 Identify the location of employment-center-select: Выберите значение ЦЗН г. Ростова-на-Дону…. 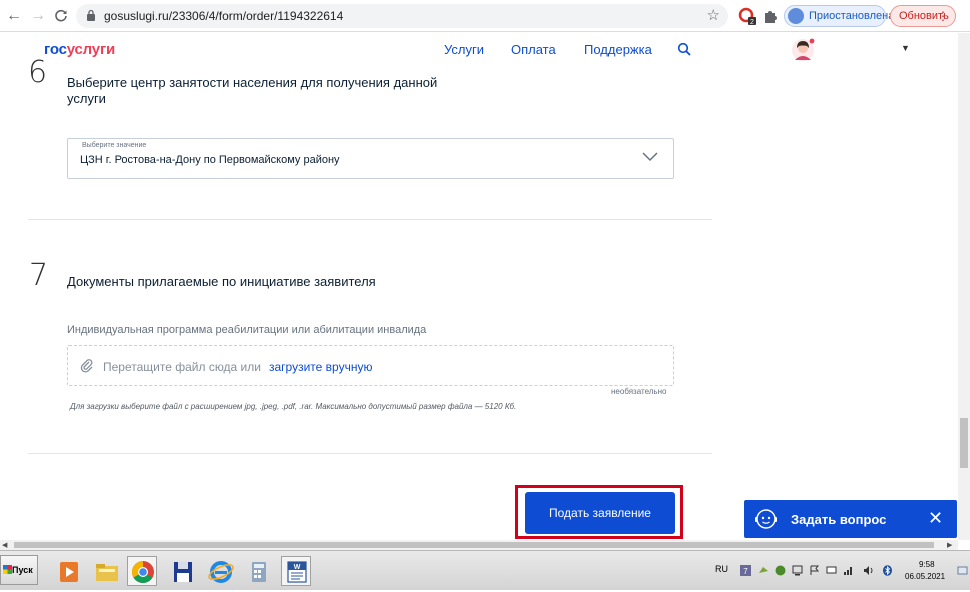
(370, 158).